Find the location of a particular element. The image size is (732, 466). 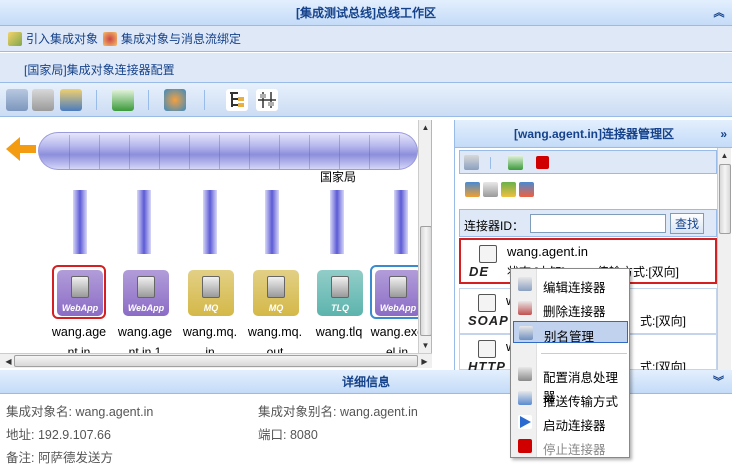

window-title-bar: [集成测试总线]总线工作区 ︽ is located at coordinates (366, 13).